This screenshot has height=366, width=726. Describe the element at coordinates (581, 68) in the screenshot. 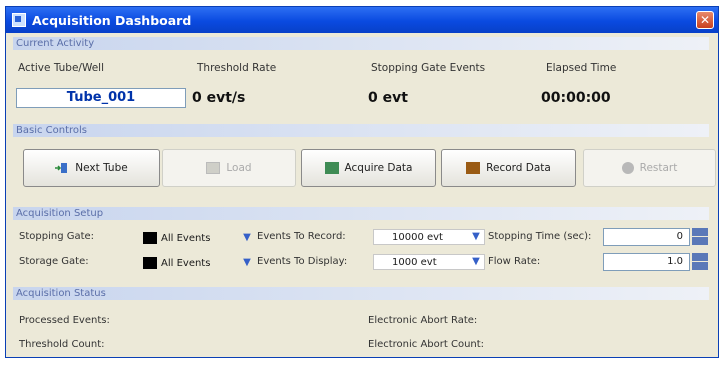

I see `elapsed-time-label: Elapsed Time` at that location.